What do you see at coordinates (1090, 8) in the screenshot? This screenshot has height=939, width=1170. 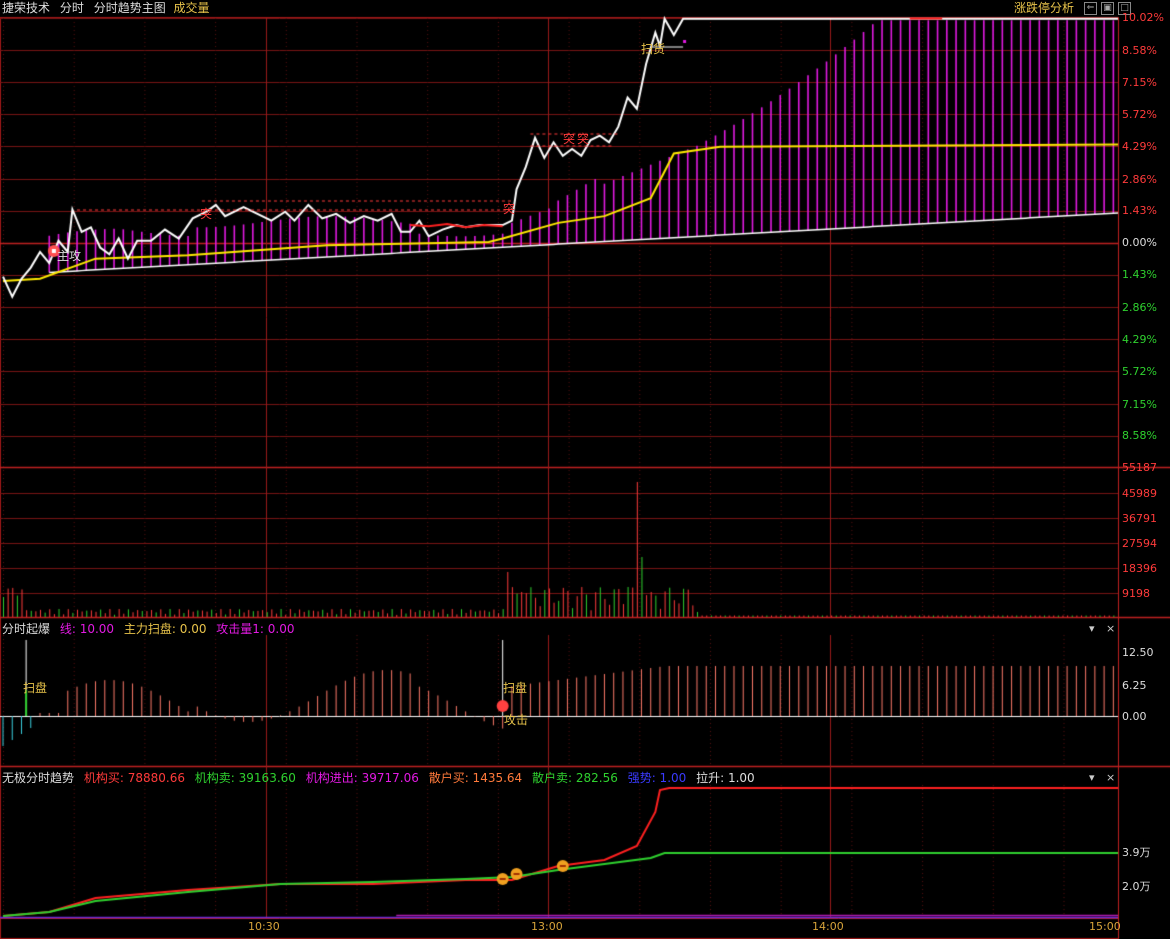 I see `back-icon: ⇐` at bounding box center [1090, 8].